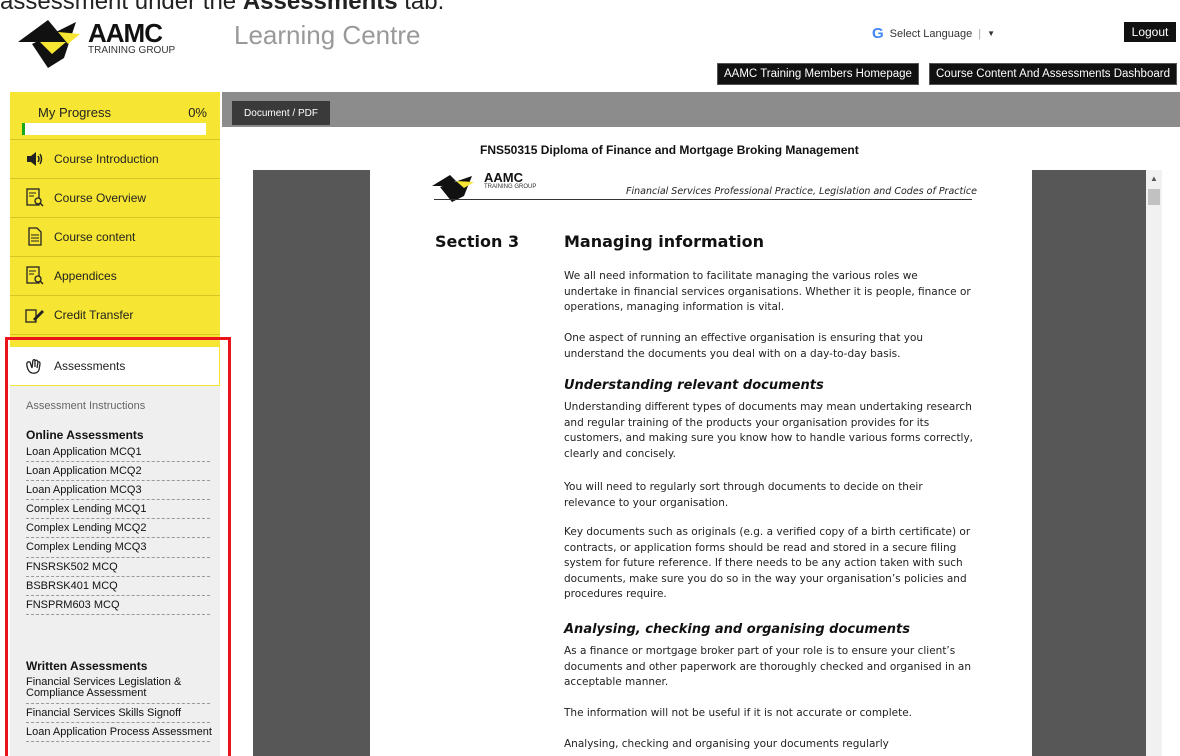 The height and width of the screenshot is (756, 1180). I want to click on progress-value: 0%, so click(197, 112).